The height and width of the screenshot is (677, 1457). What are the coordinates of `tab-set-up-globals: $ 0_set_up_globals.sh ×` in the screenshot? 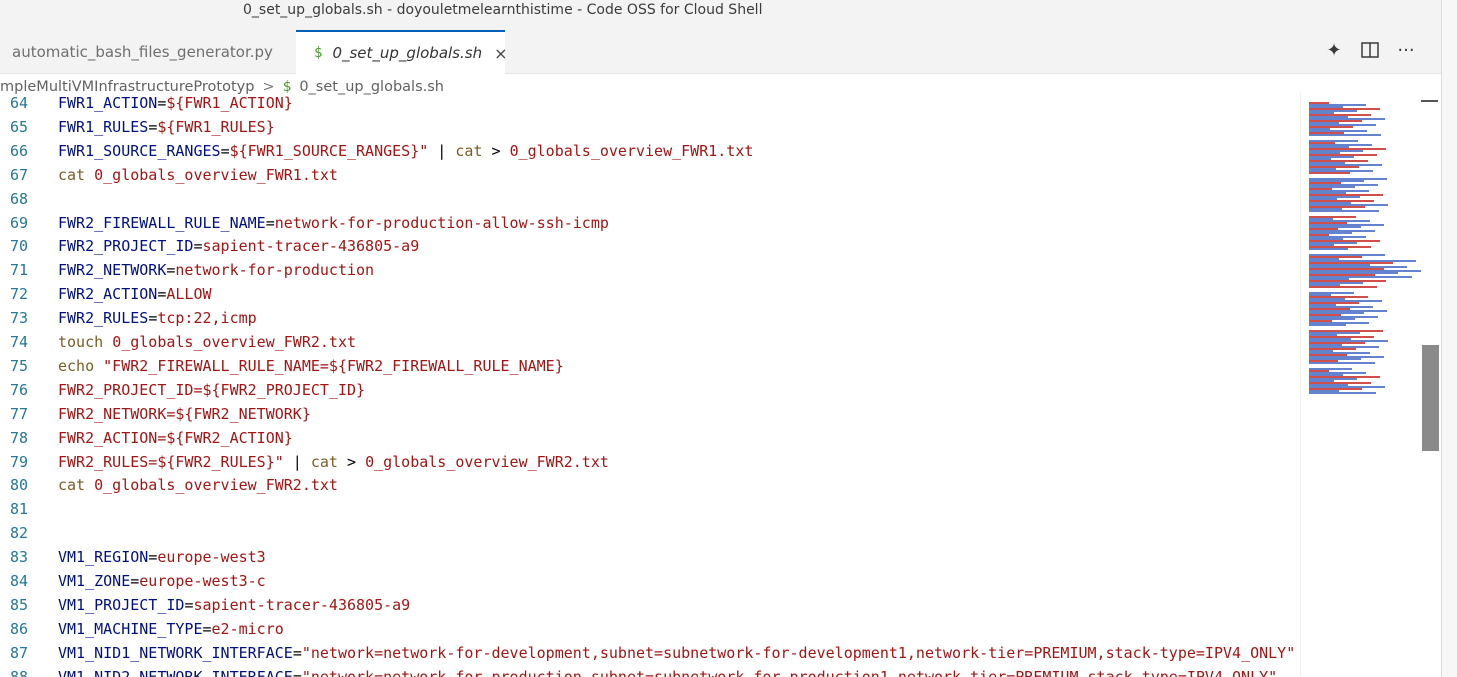 It's located at (402, 52).